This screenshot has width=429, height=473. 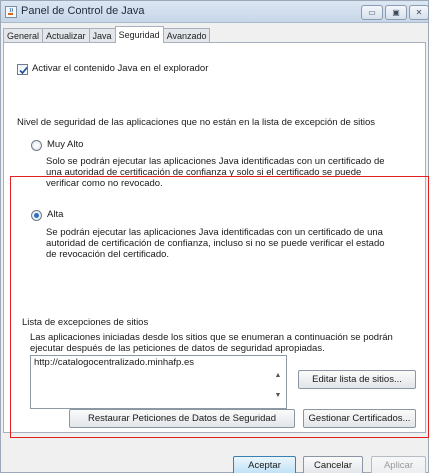 I want to click on very-high-option: Muy Alto, so click(x=57, y=145).